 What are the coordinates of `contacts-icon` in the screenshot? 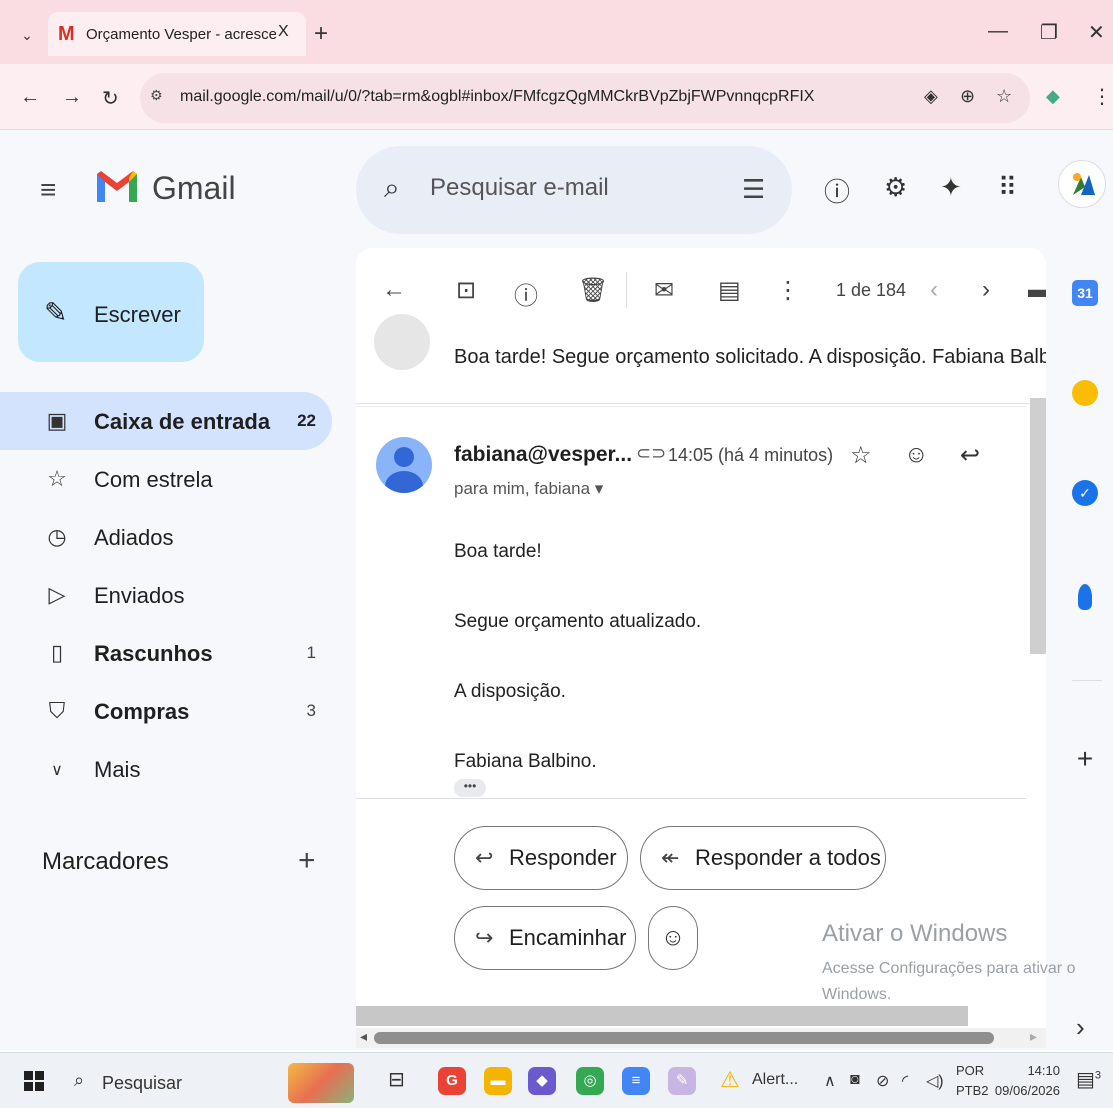 It's located at (1085, 597).